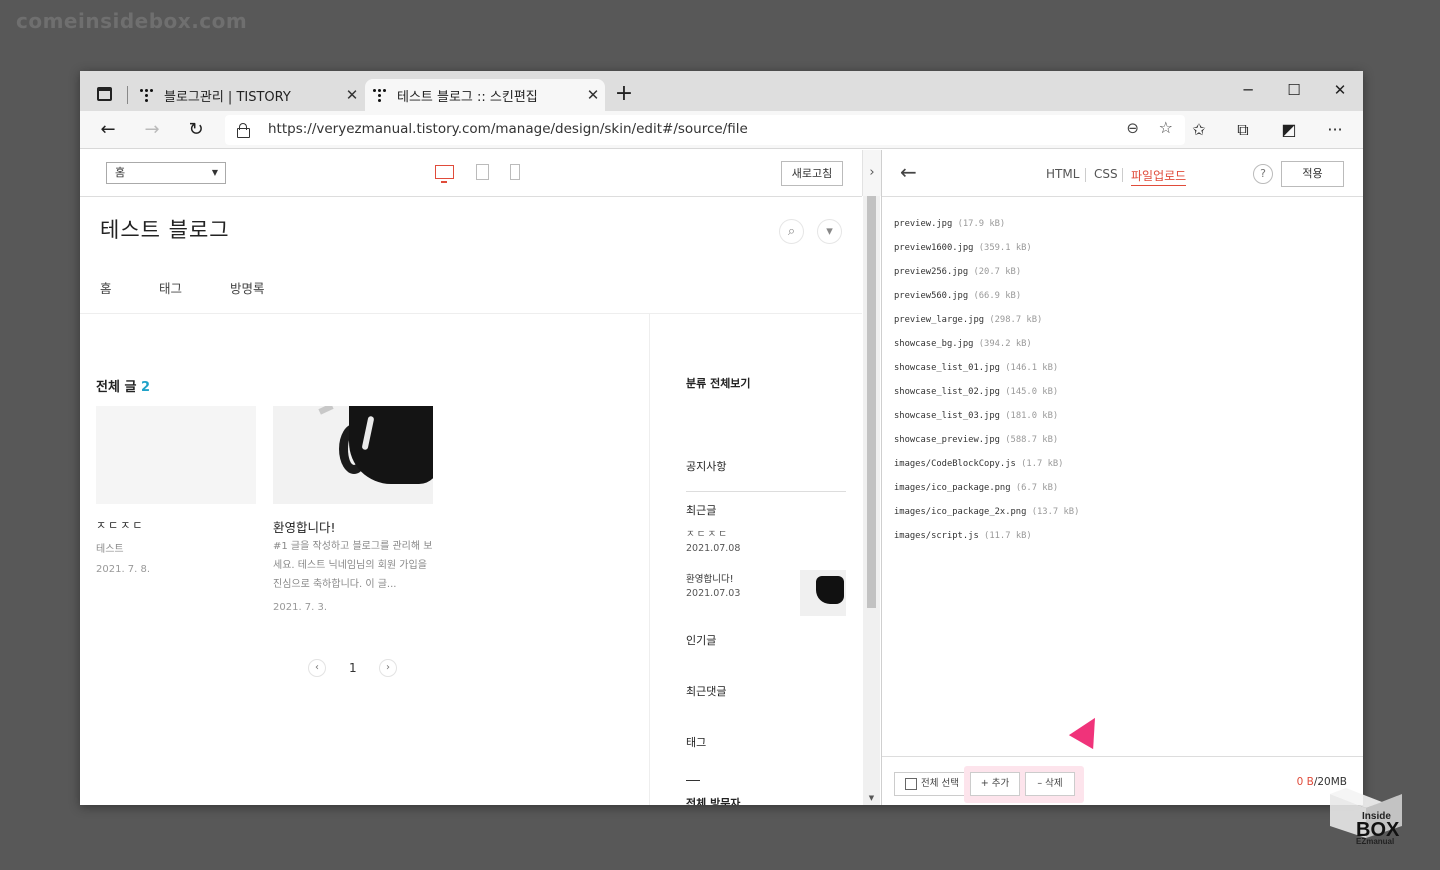  Describe the element at coordinates (713, 801) in the screenshot. I see `sidebar-visitors: 전체 방문자` at that location.